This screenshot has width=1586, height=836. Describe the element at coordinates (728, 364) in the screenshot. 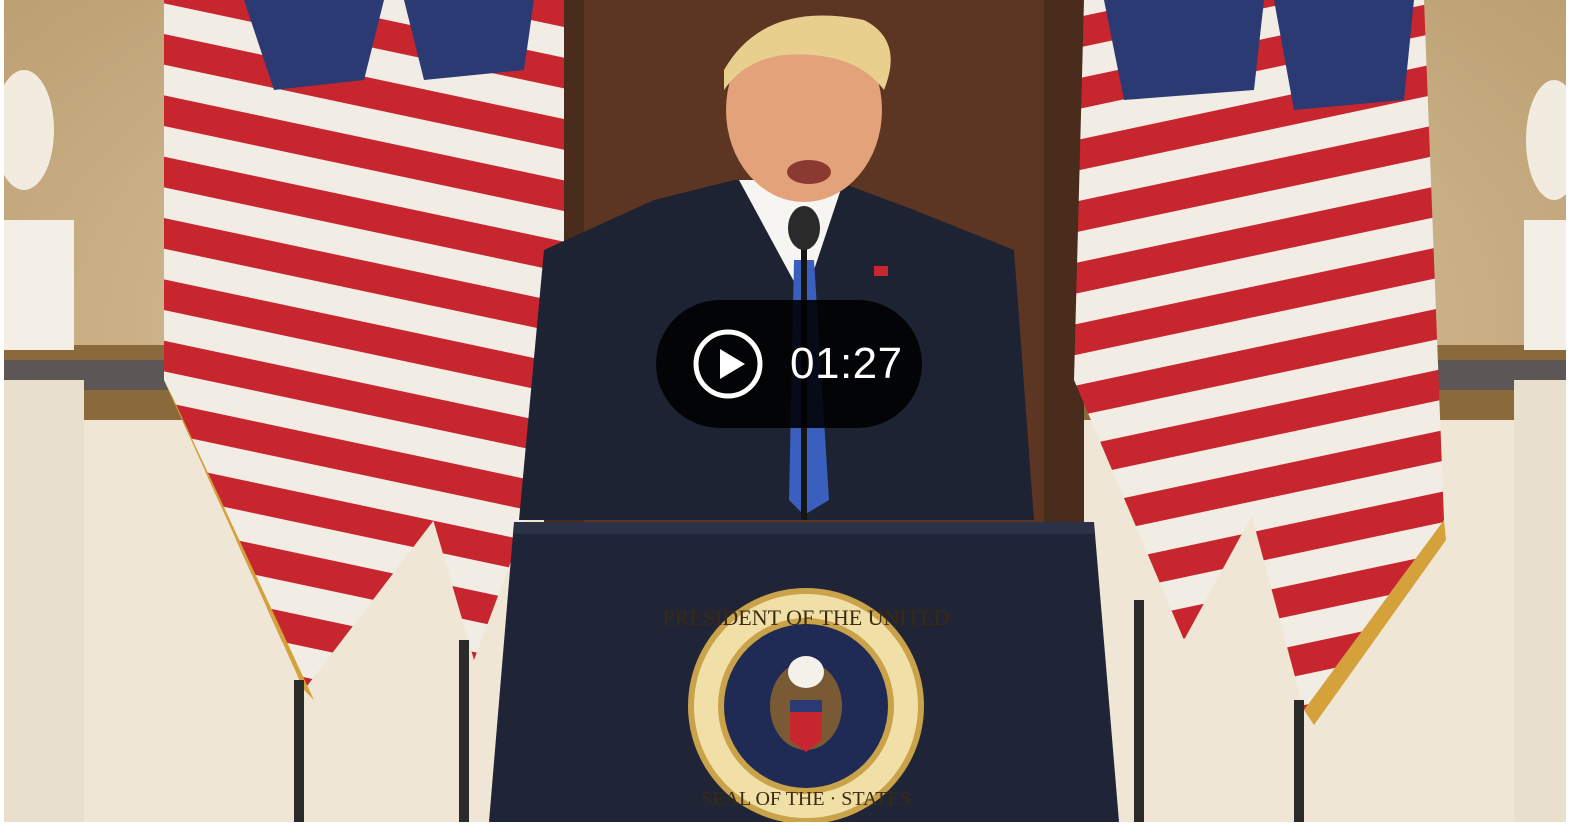

I see `play-circle-icon` at that location.